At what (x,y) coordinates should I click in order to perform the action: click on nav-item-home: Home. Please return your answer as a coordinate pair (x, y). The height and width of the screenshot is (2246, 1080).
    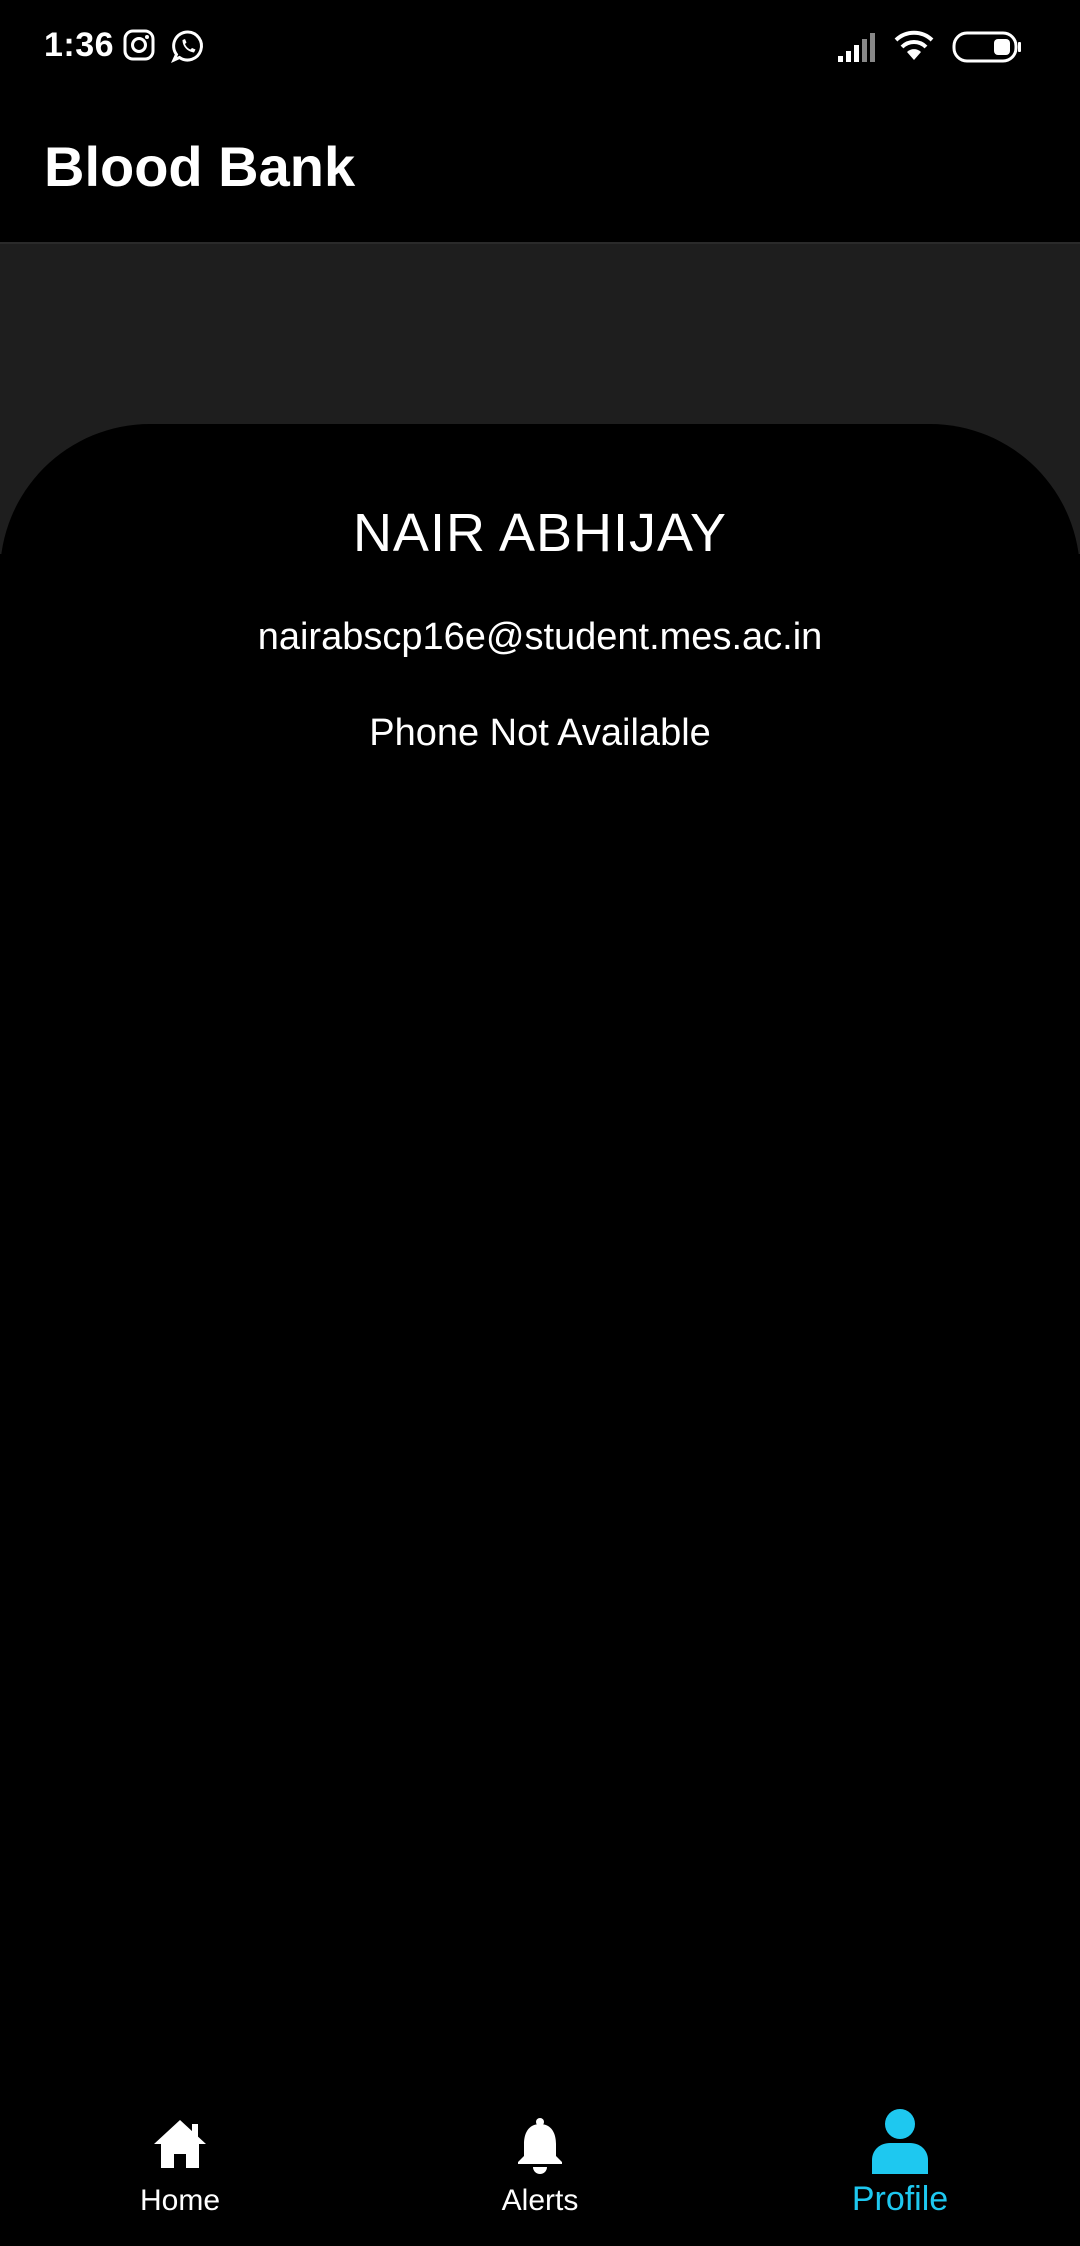
    Looking at the image, I should click on (180, 2165).